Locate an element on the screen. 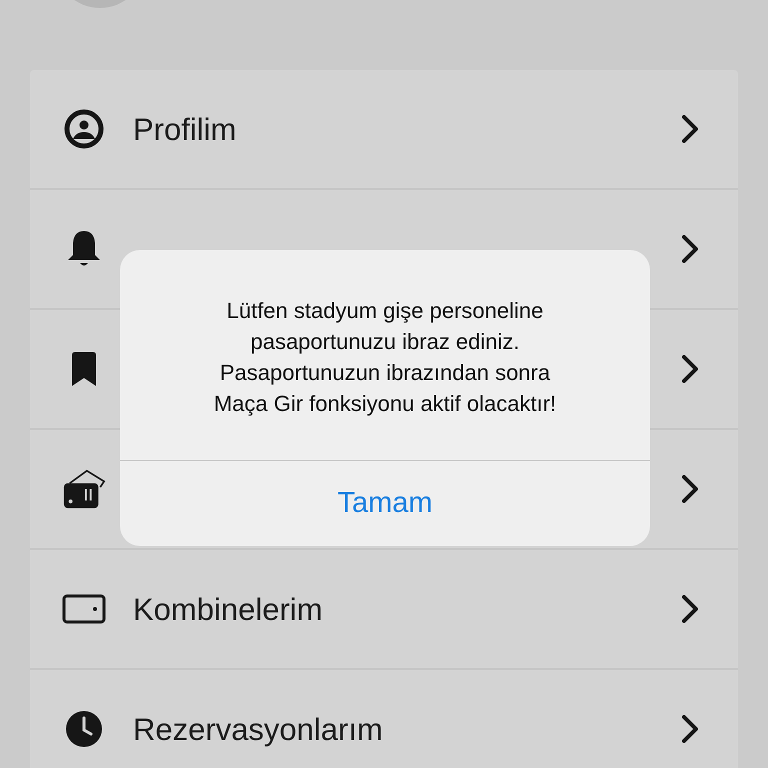 This screenshot has width=768, height=768. alert-message: Lütfen stadyum gişe personeline is located at coordinates (385, 311).